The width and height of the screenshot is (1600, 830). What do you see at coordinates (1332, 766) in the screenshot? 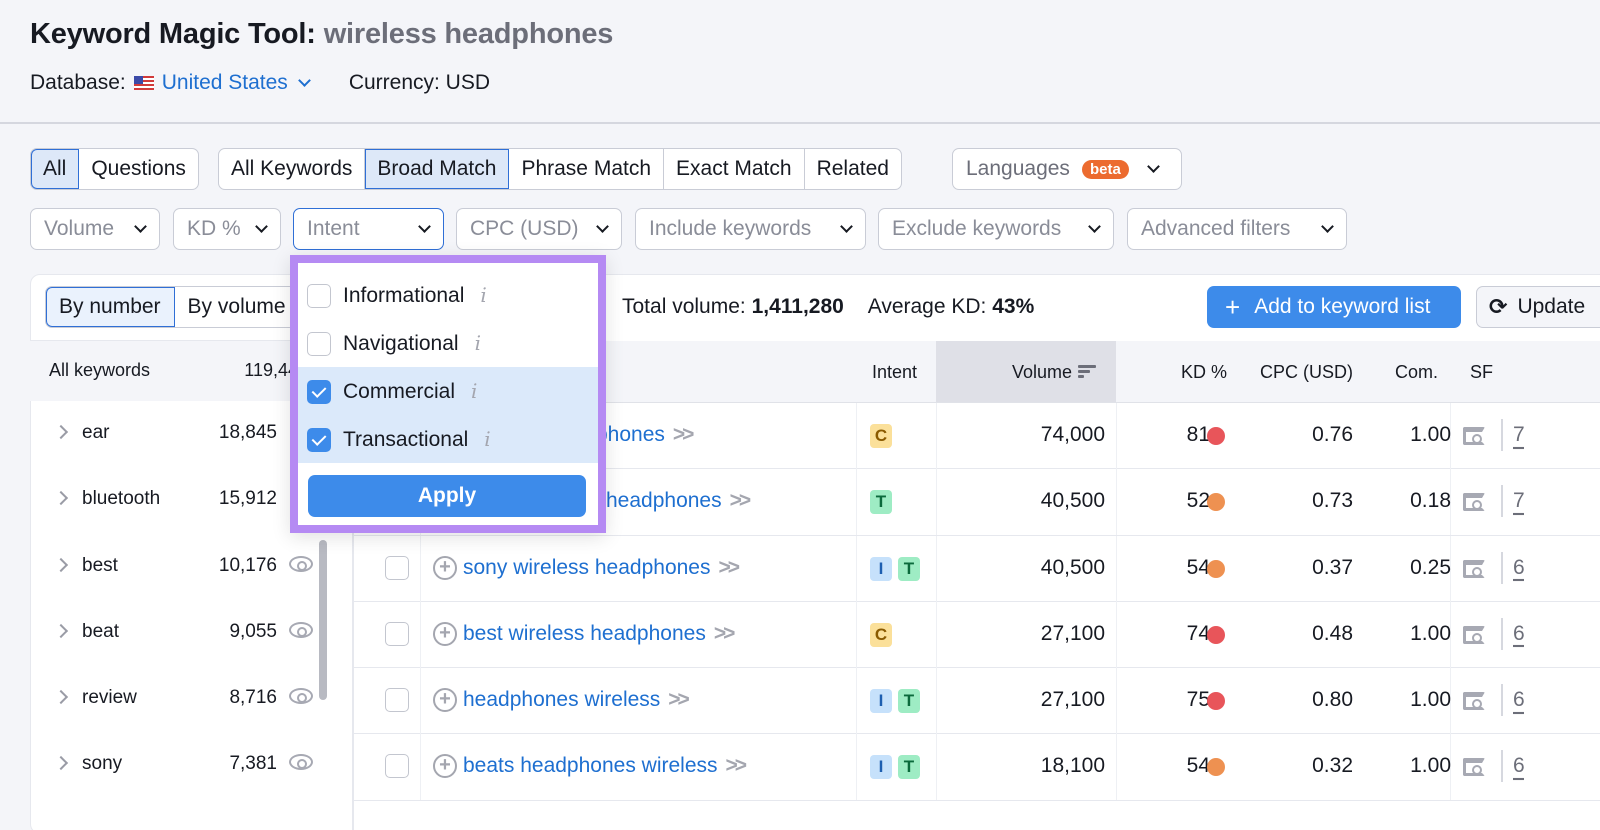
I see `cpc-cell: 0.32` at bounding box center [1332, 766].